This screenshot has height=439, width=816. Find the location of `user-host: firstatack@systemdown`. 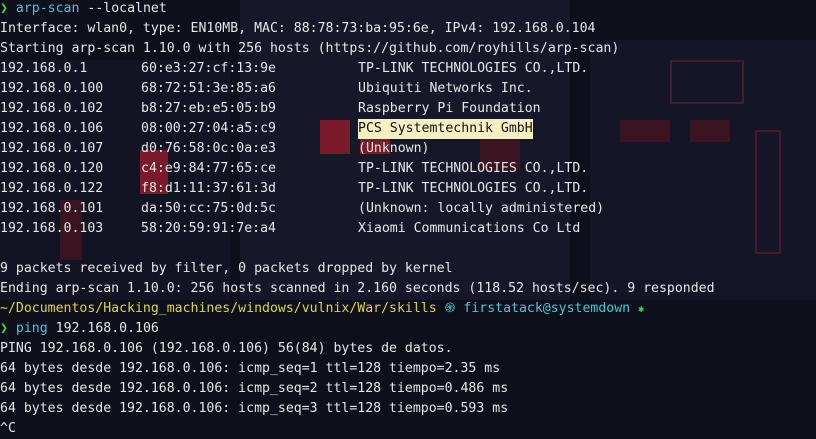

user-host: firstatack@systemdown is located at coordinates (547, 308).